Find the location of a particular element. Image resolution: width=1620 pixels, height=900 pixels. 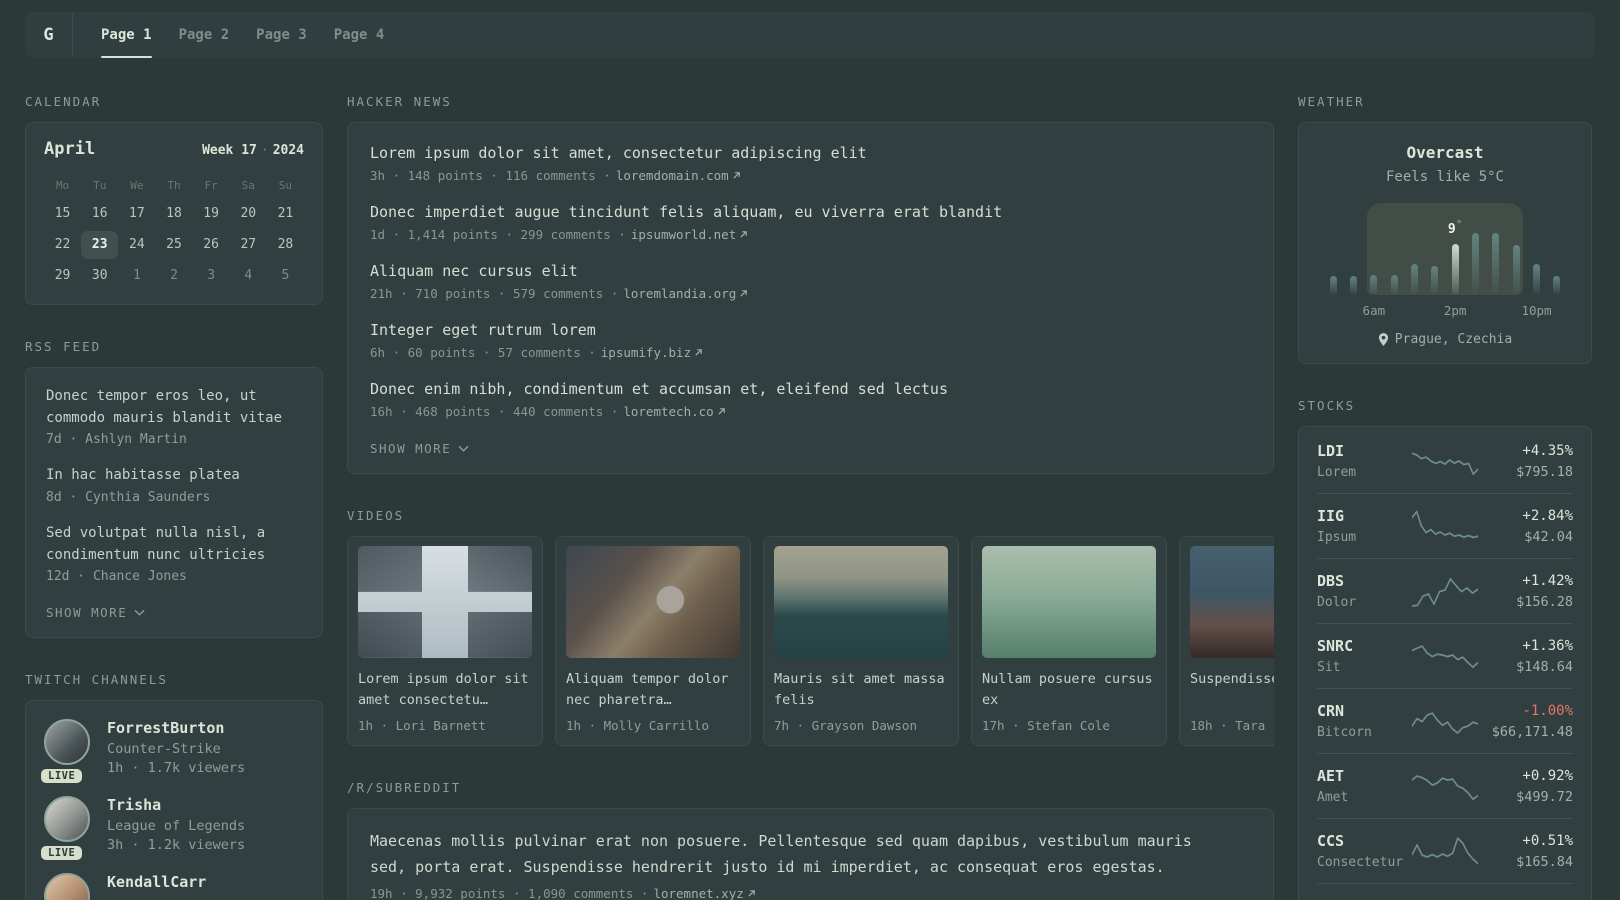

stock-row: AHS +0.46% is located at coordinates (1445, 891).